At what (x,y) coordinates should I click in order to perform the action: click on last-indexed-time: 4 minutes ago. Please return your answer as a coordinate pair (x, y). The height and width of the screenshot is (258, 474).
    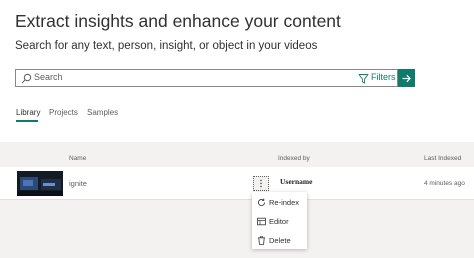
    Looking at the image, I should click on (444, 183).